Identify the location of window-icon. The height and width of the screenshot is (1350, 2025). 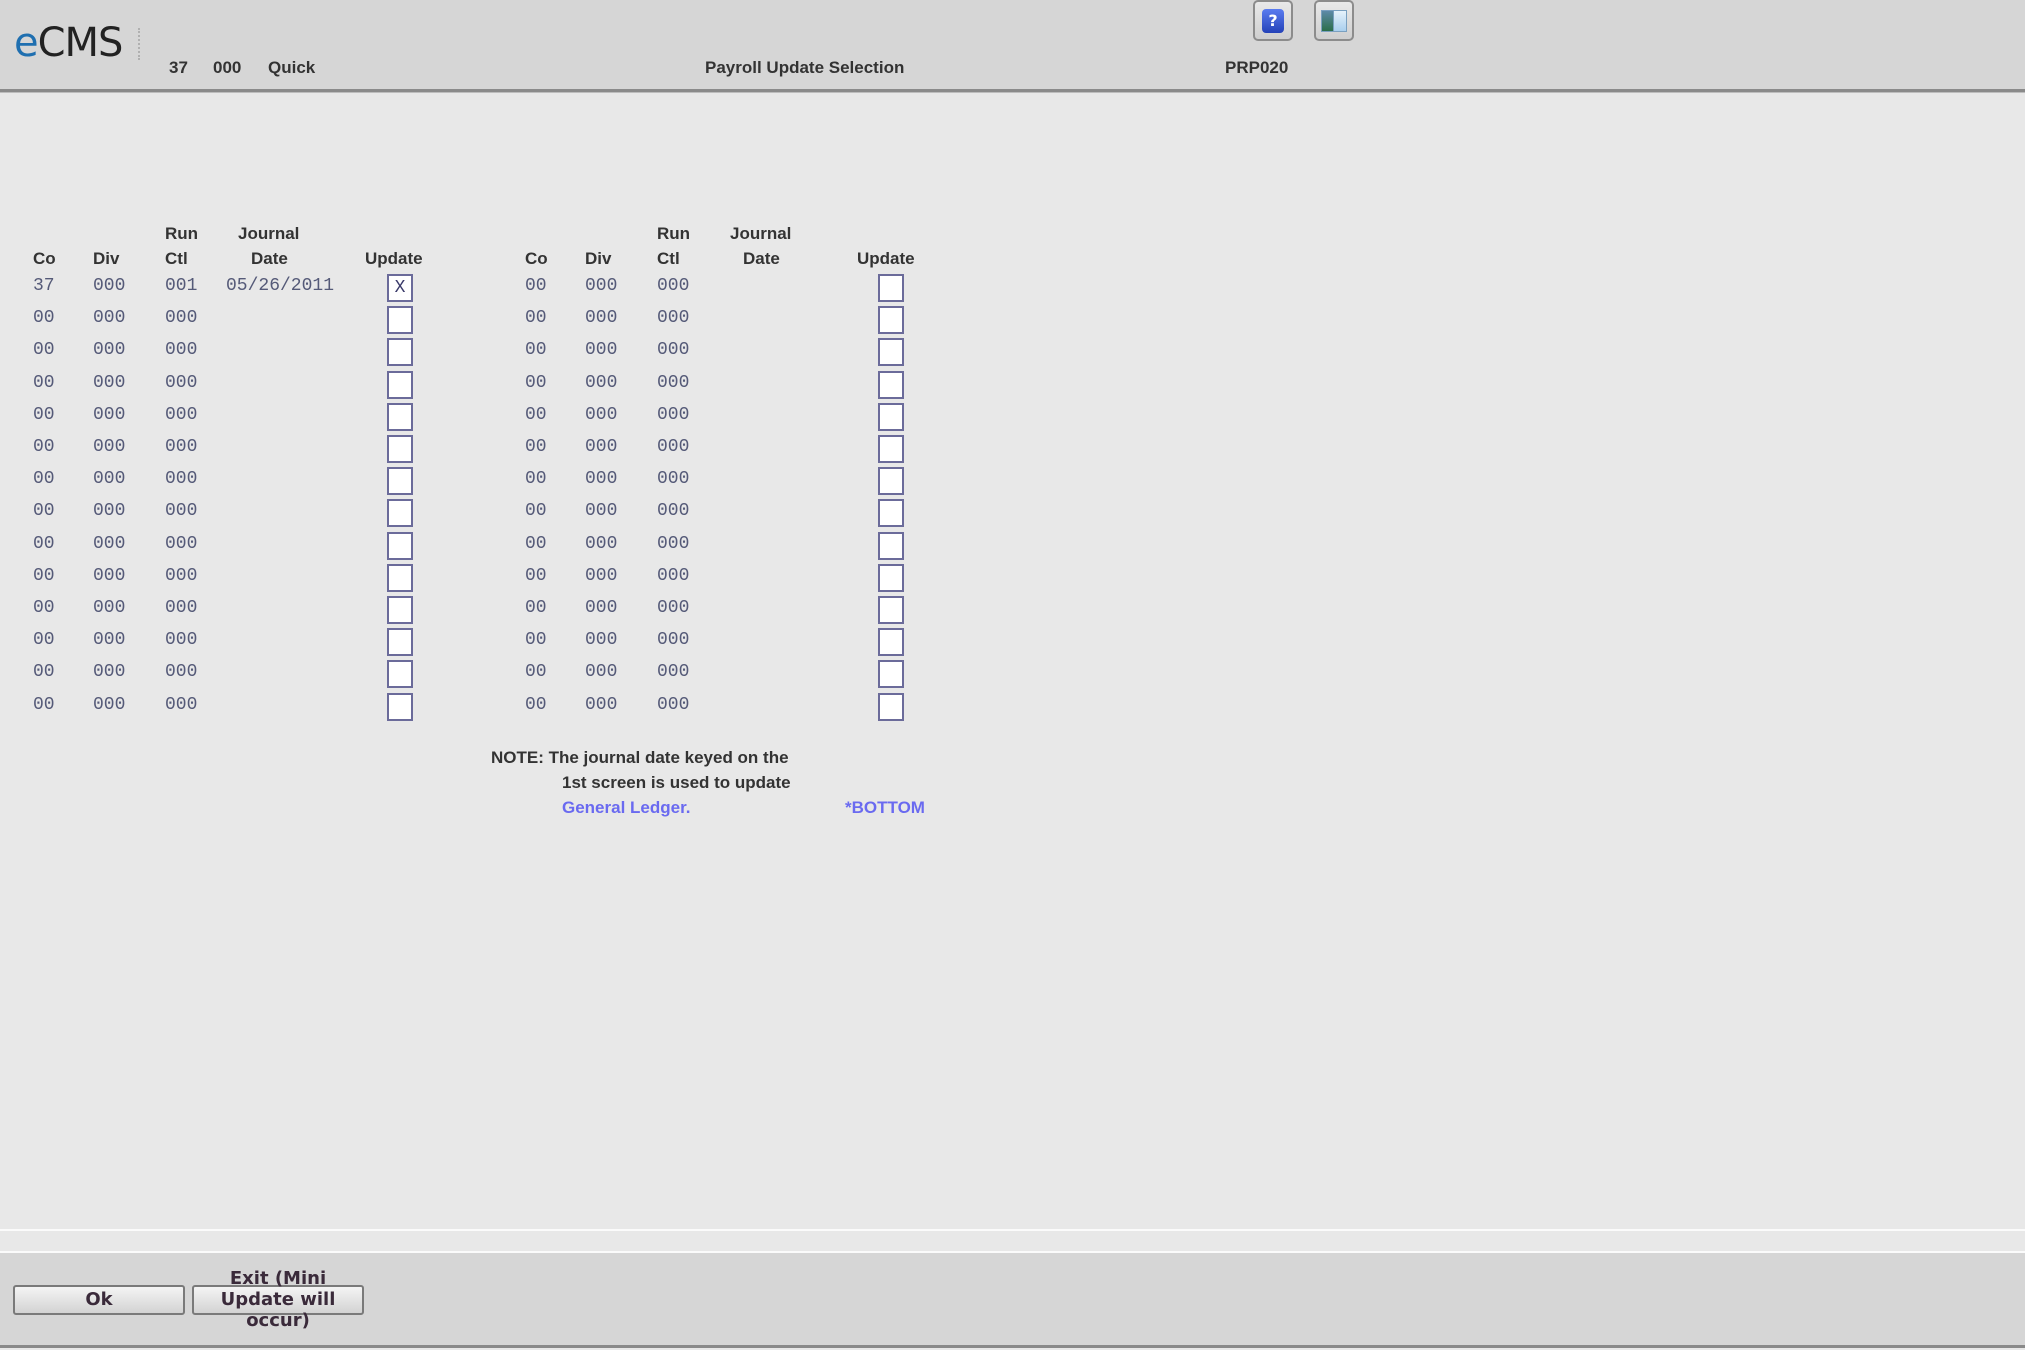
(1334, 20).